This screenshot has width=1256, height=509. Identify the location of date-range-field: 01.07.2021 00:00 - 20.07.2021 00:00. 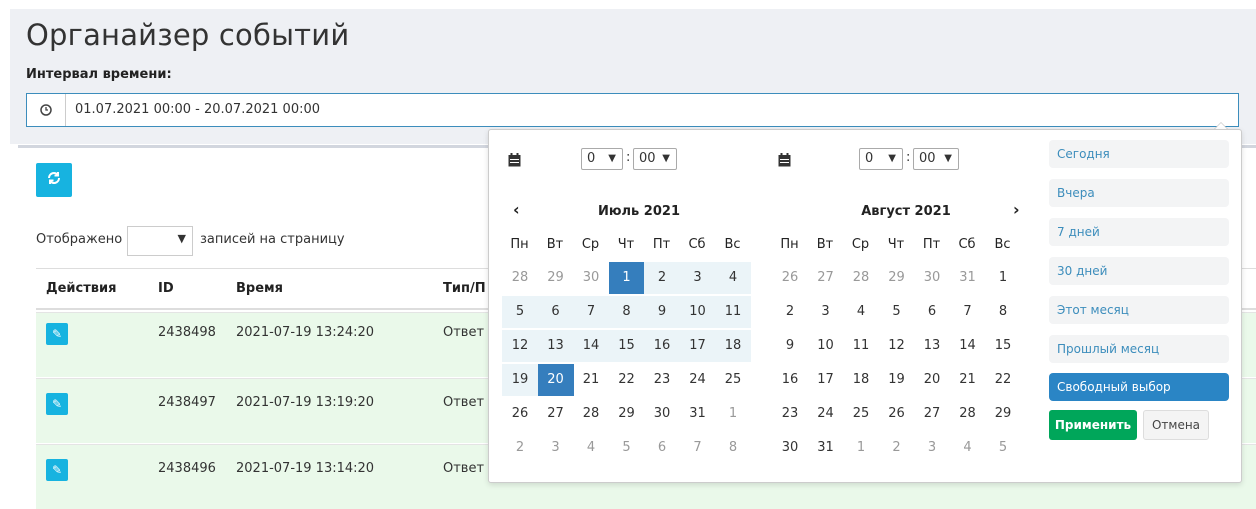
(632, 110).